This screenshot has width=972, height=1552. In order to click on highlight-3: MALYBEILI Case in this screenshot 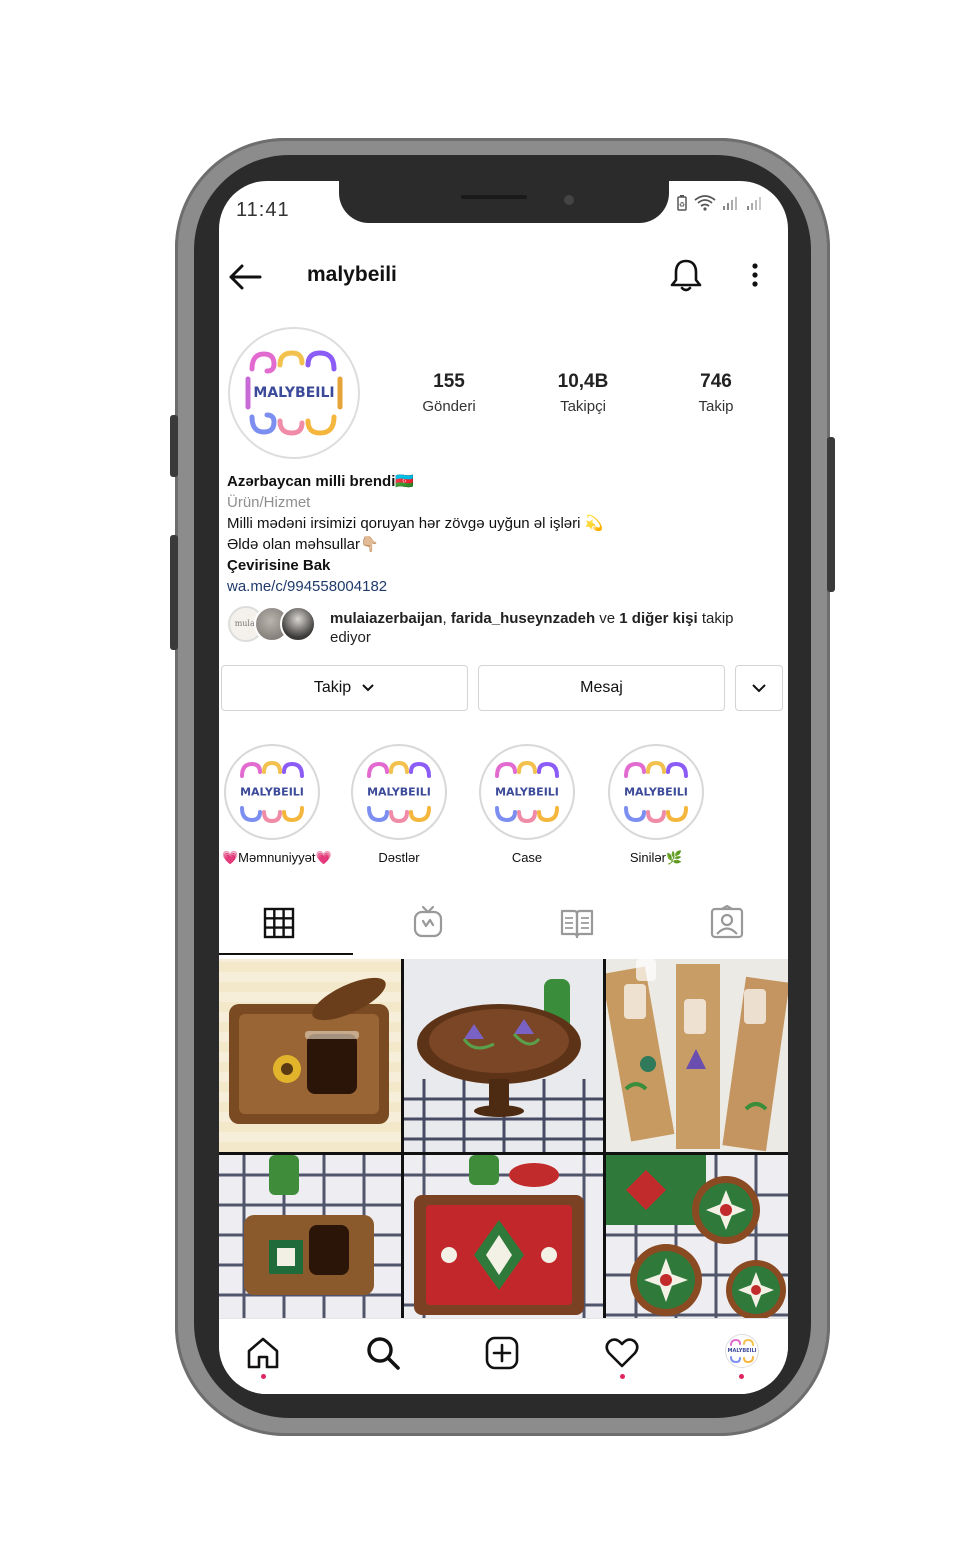, I will do `click(527, 804)`.